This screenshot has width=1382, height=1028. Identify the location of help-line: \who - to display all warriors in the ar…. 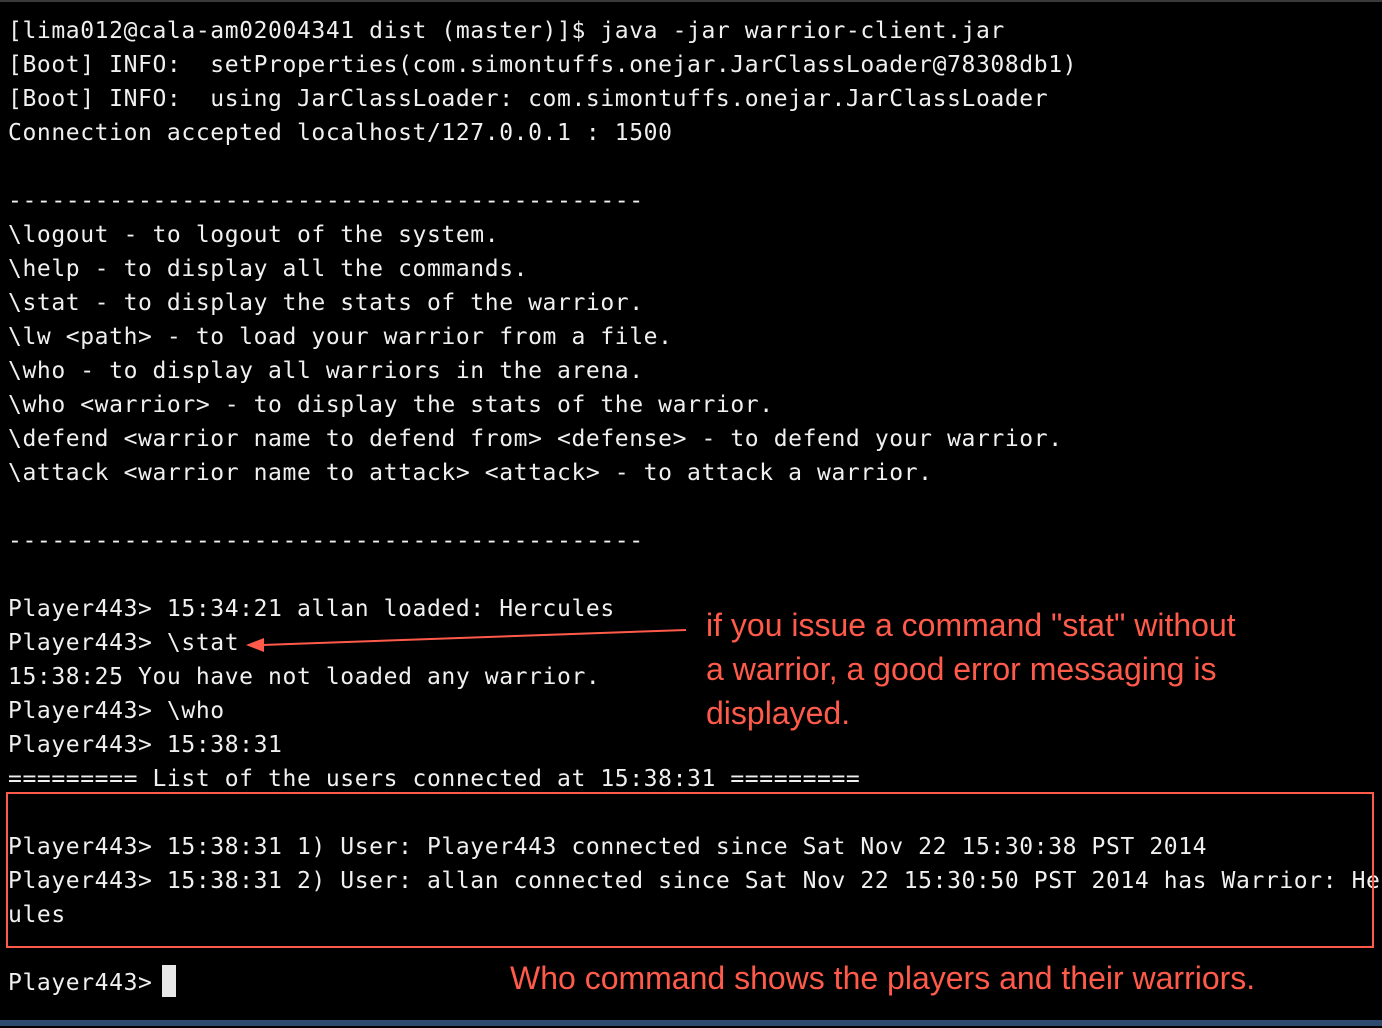
(326, 371).